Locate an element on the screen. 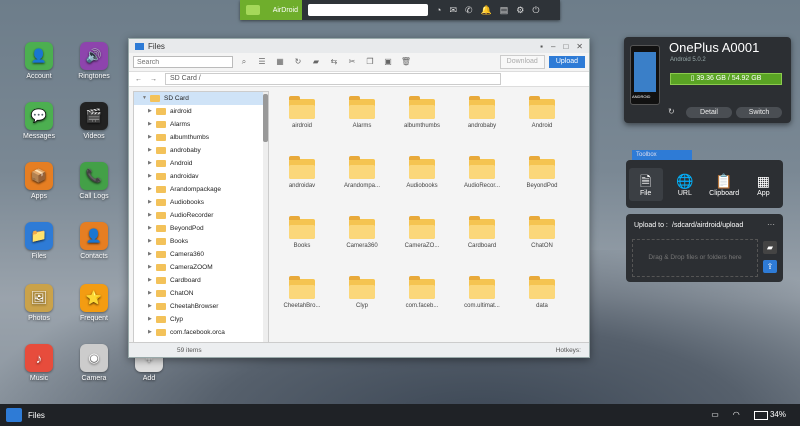 This screenshot has width=800, height=426. folder-item: Cardboard is located at coordinates (482, 243).